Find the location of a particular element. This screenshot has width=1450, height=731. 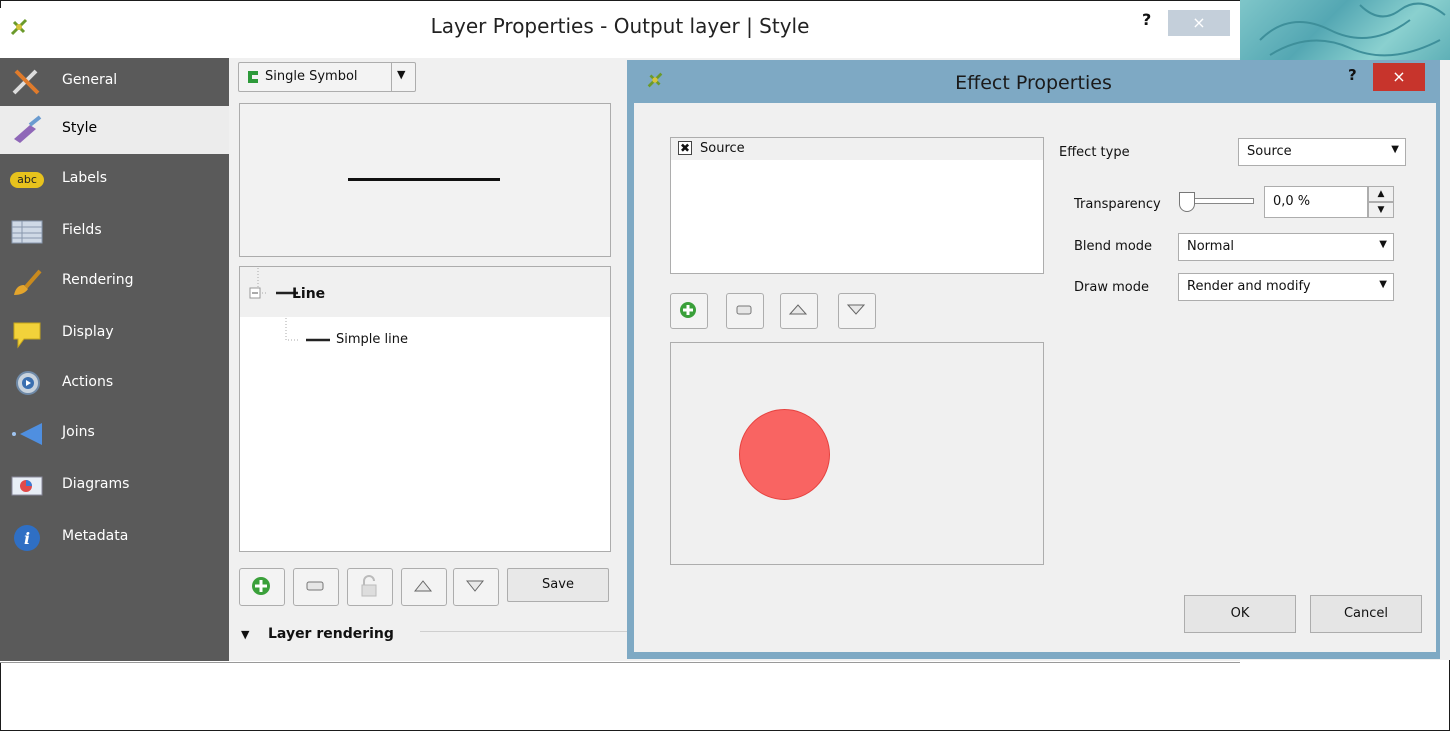

sidebar-item-display: Display is located at coordinates (114, 334).